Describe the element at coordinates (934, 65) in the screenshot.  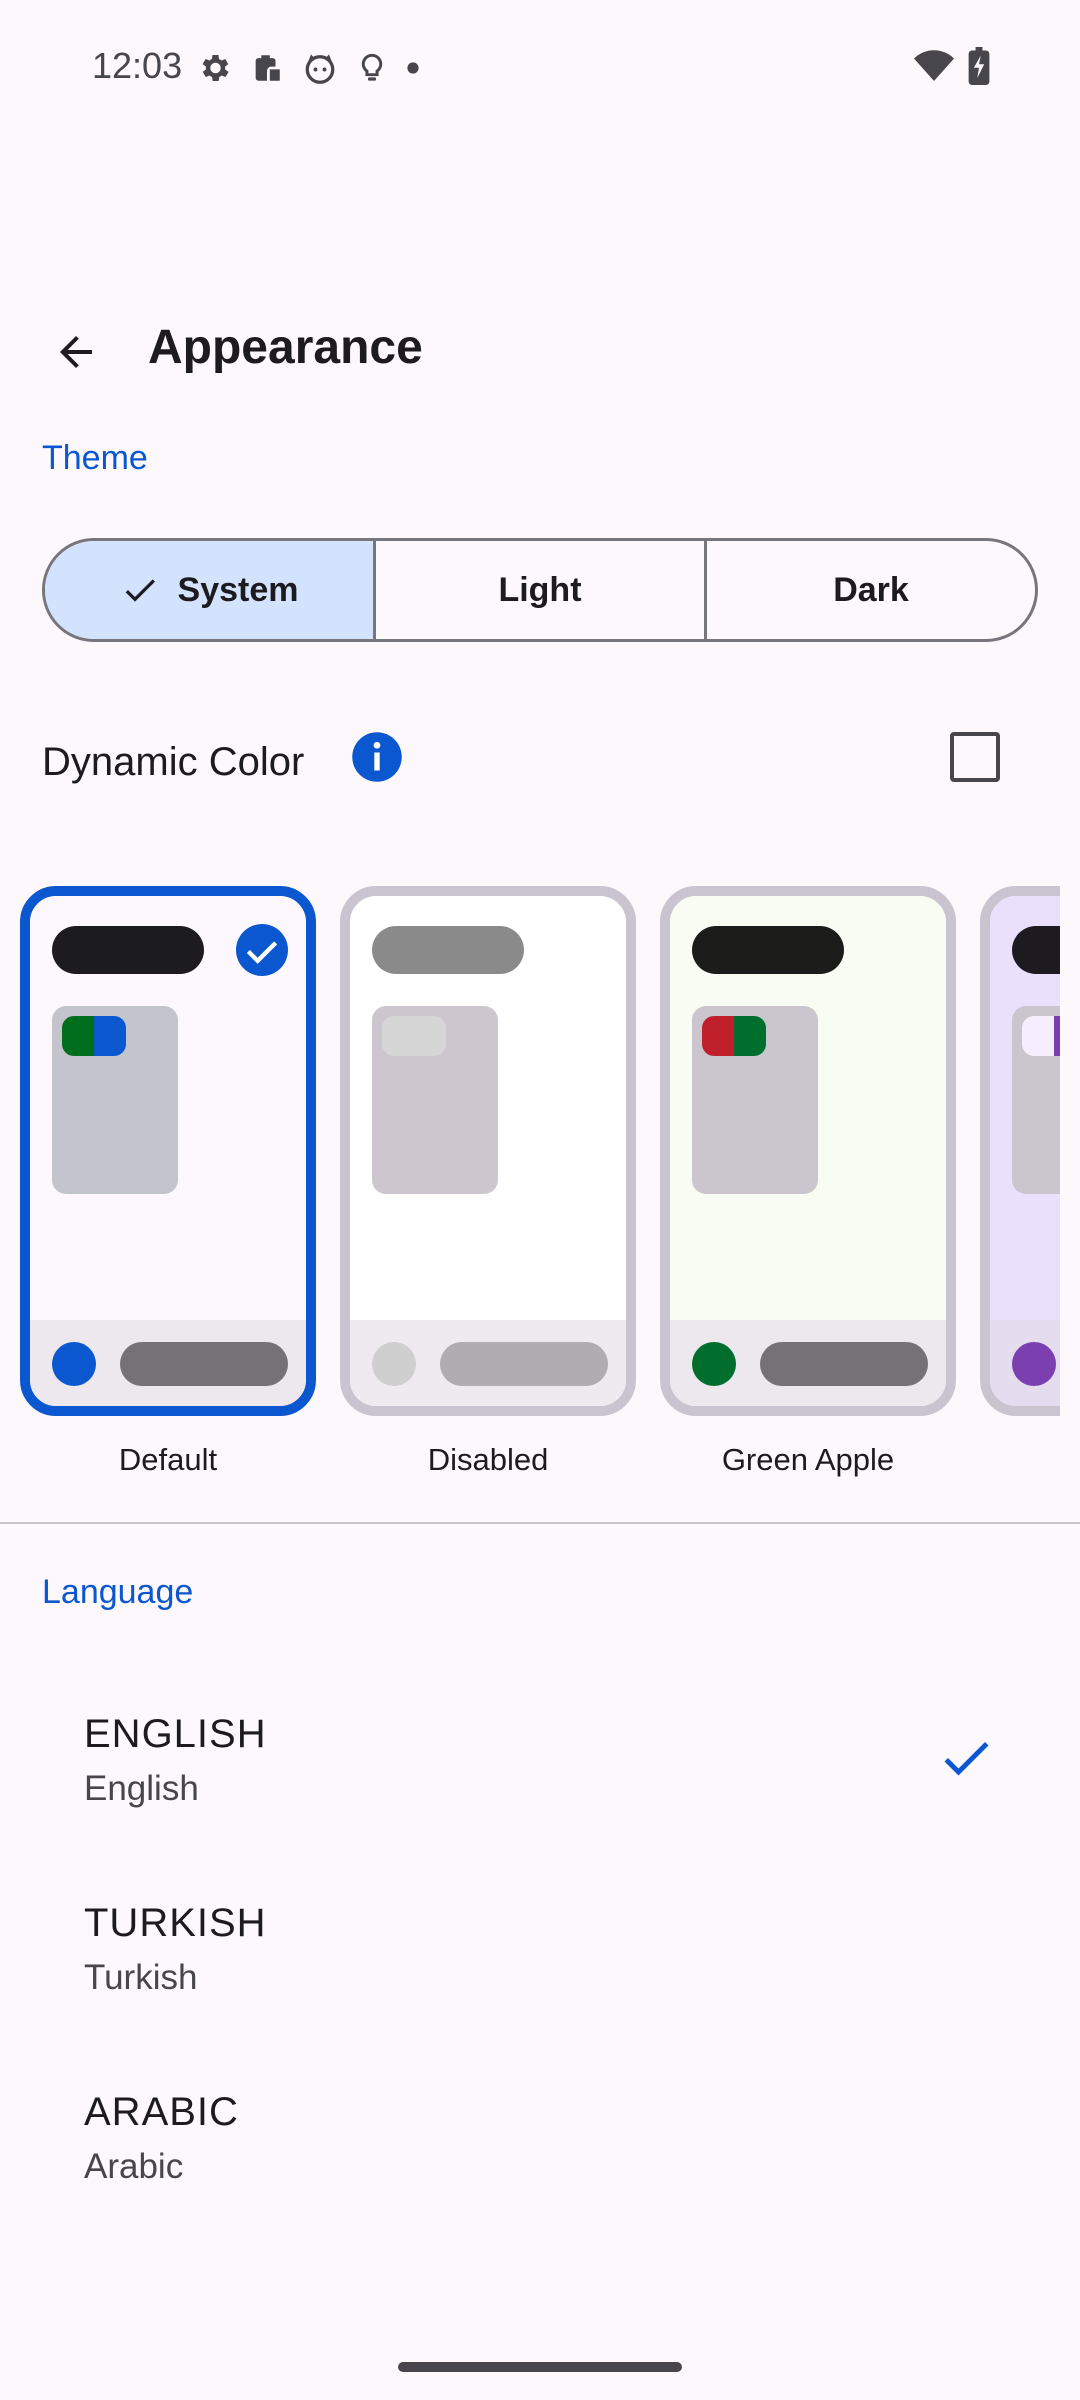
I see `wifi-icon` at that location.